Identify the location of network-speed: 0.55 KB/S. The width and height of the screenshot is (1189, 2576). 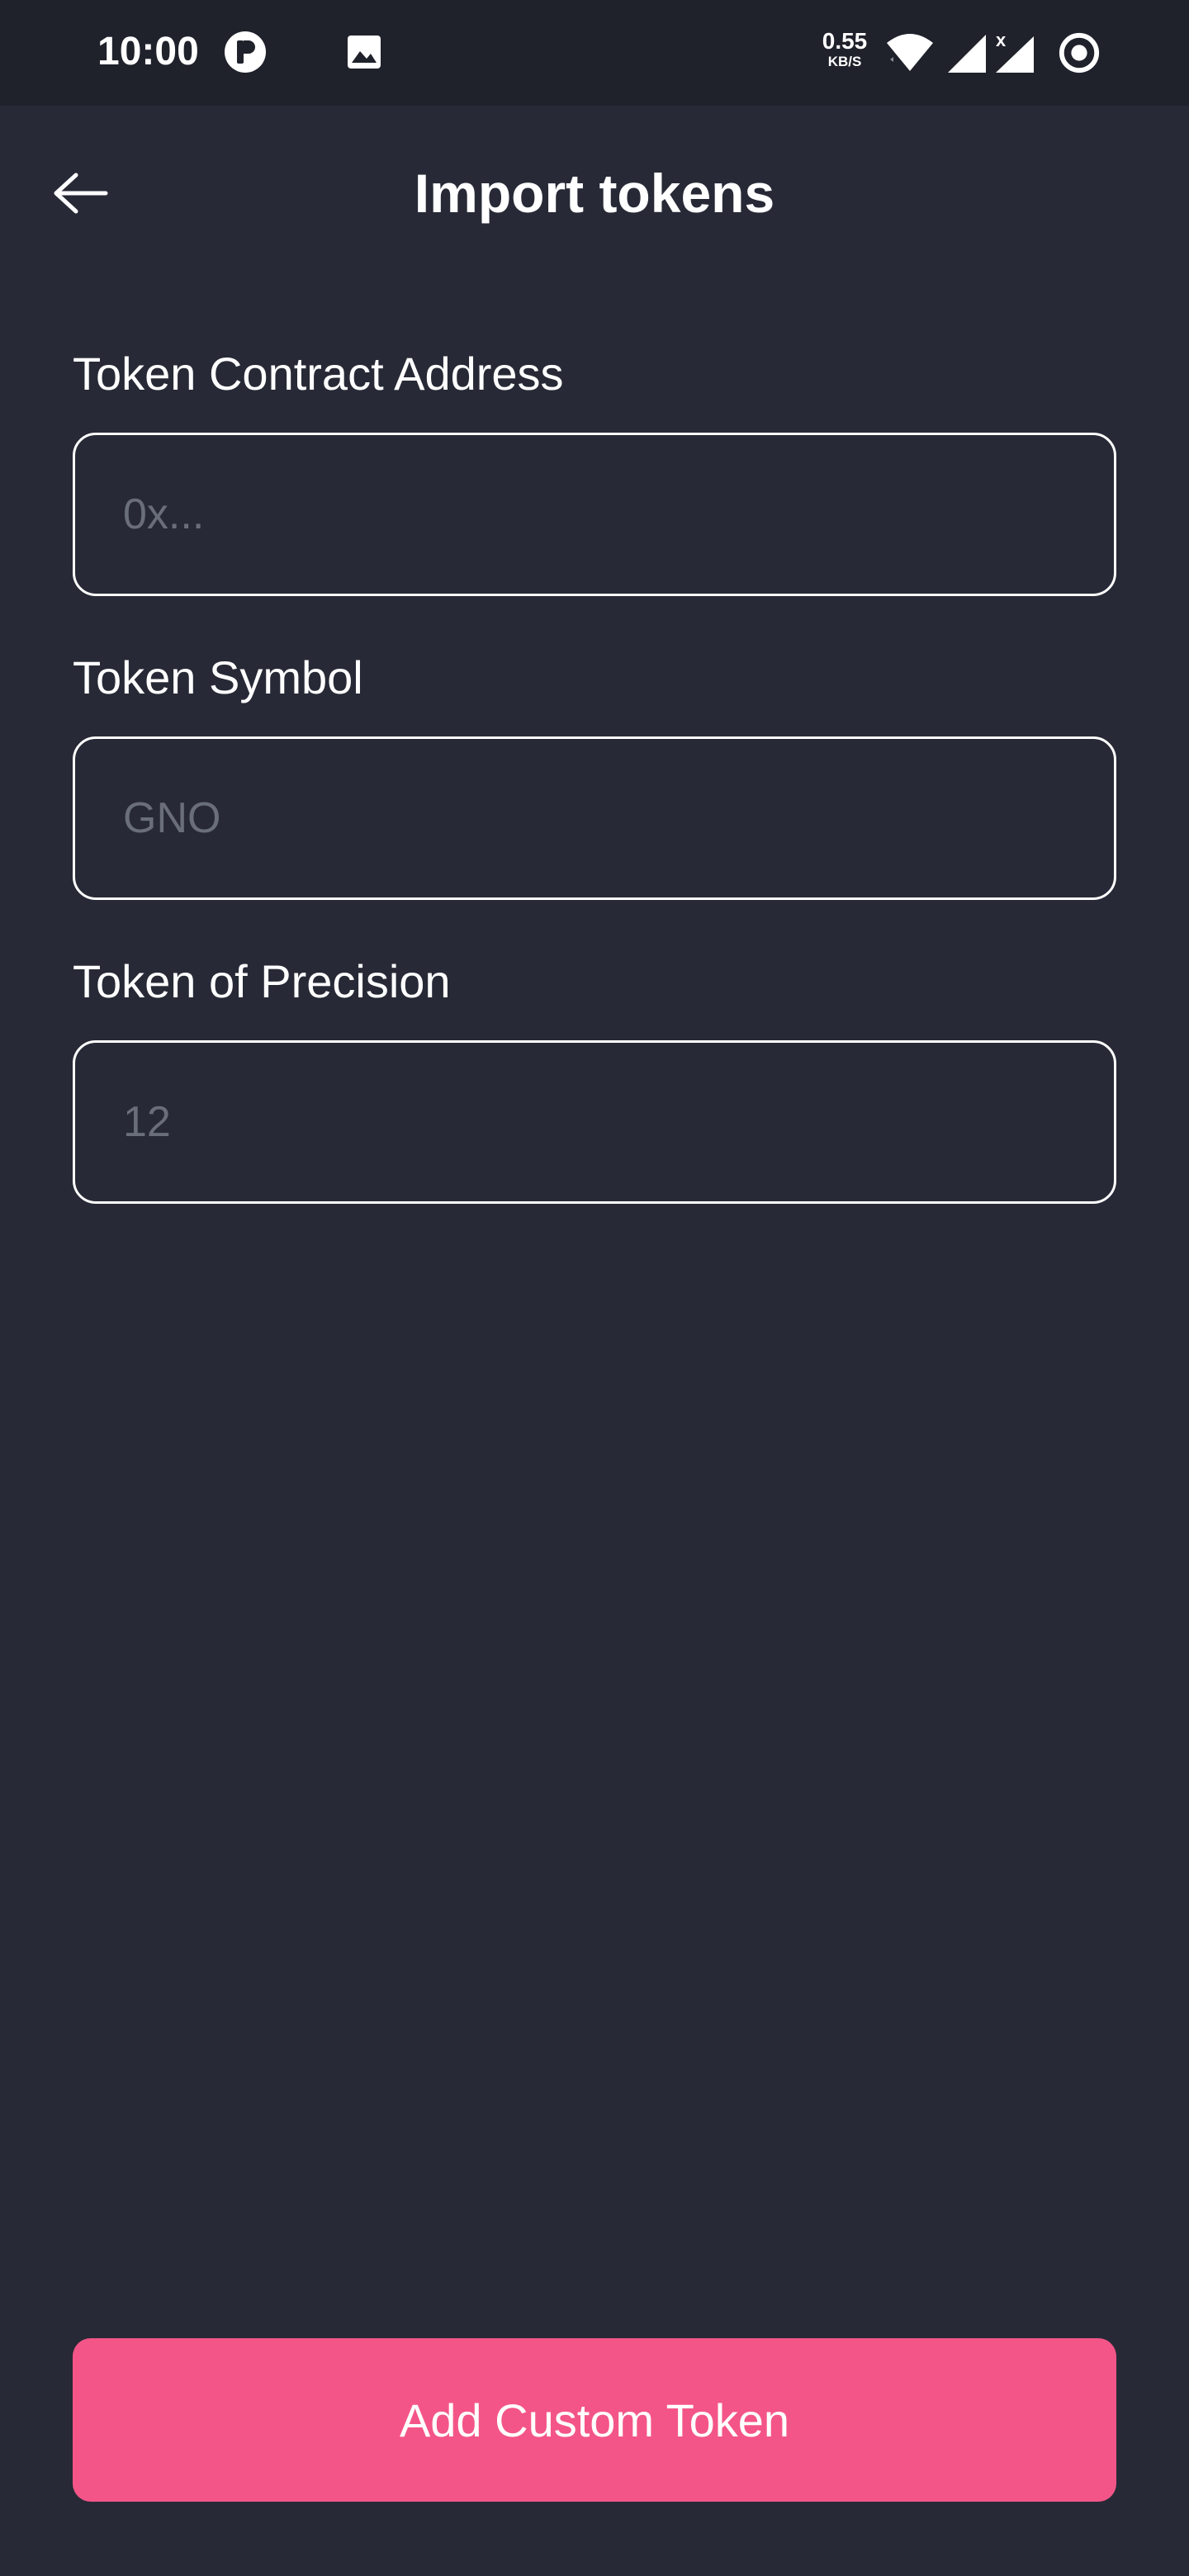
(844, 49).